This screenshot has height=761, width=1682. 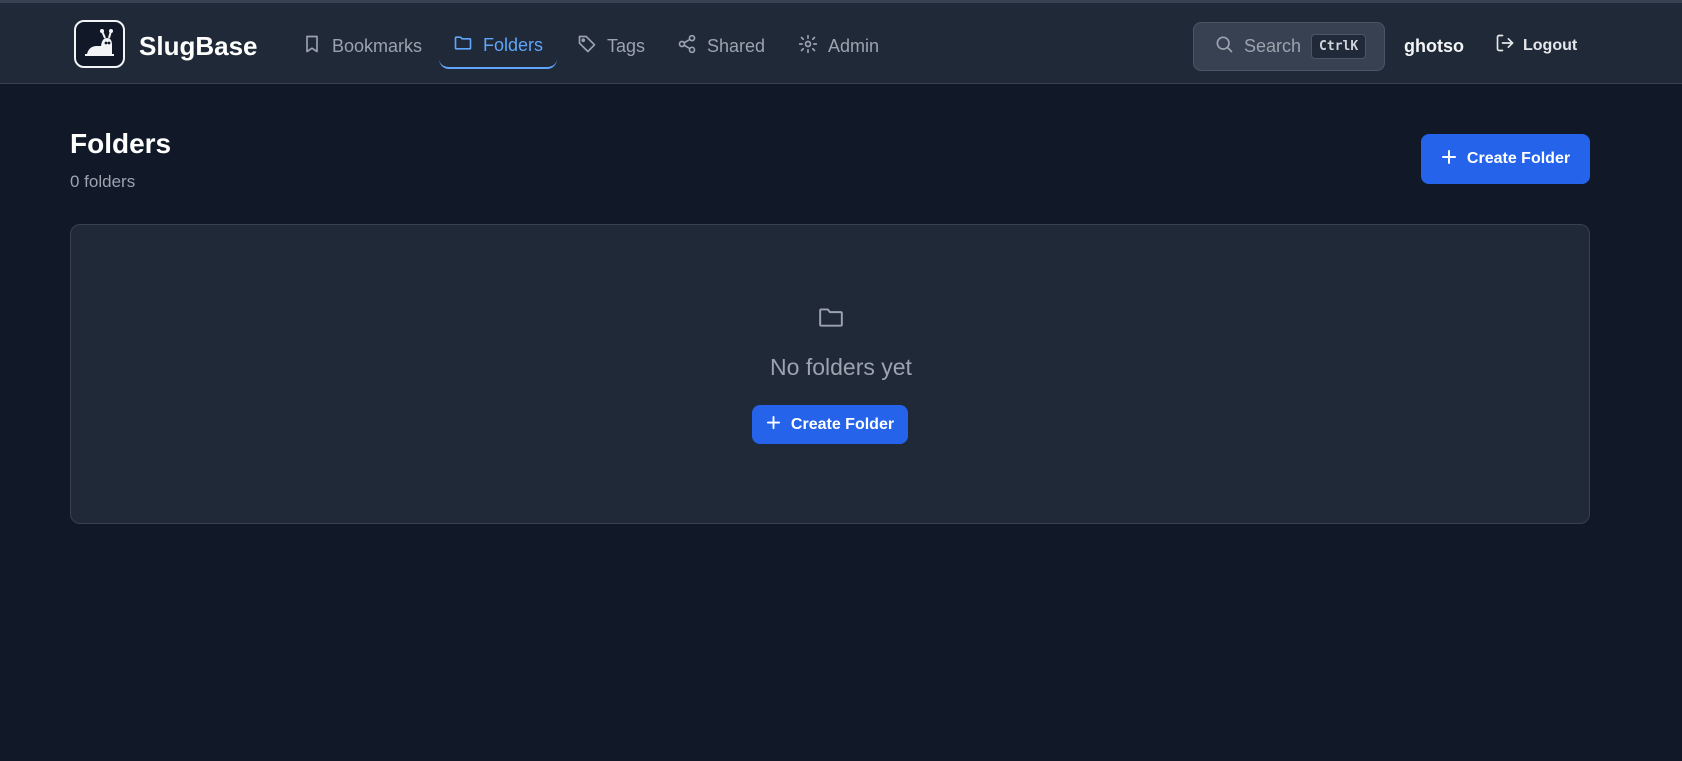 I want to click on nav-shared: Shared, so click(x=721, y=46).